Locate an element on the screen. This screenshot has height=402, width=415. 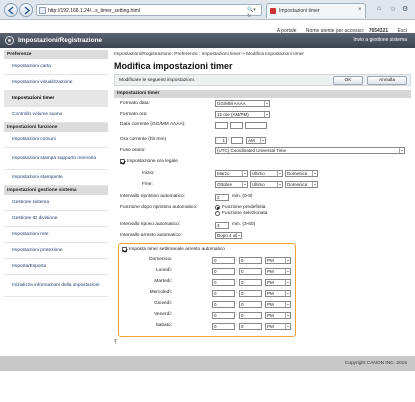
time-minute-input is located at coordinates (237, 140).